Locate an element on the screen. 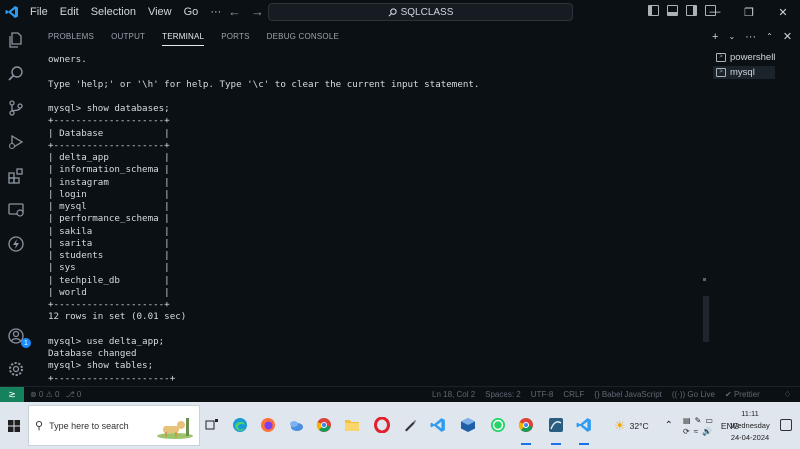  ports-status: ⎇ 0 is located at coordinates (73, 394).